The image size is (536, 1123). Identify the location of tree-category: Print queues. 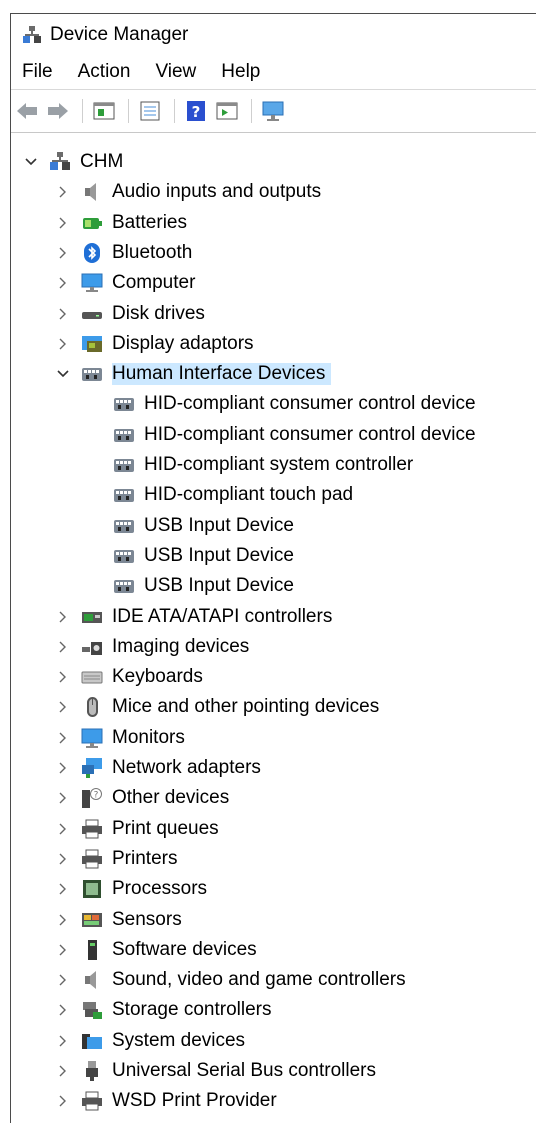
(150, 829).